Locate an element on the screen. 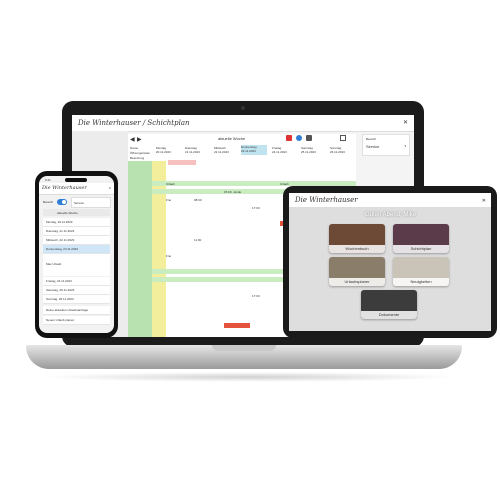 The image size is (500, 500). week-label: Aktuelle Woche is located at coordinates (67, 213).